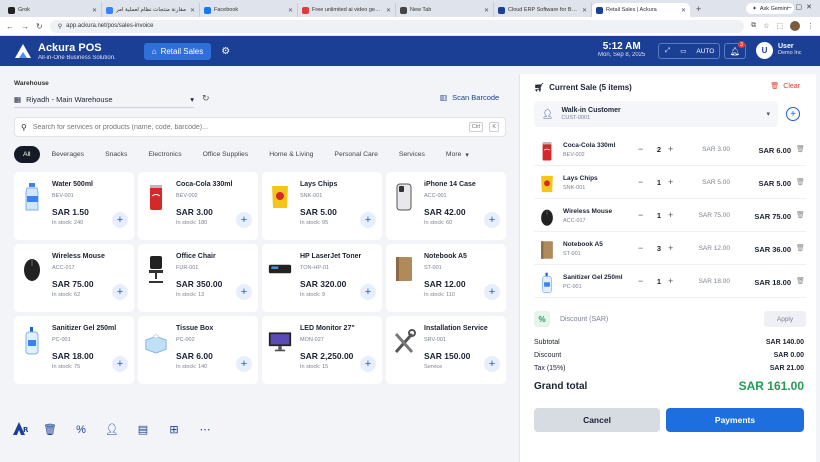  I want to click on browser-tab: Facebook ✕, so click(249, 10).